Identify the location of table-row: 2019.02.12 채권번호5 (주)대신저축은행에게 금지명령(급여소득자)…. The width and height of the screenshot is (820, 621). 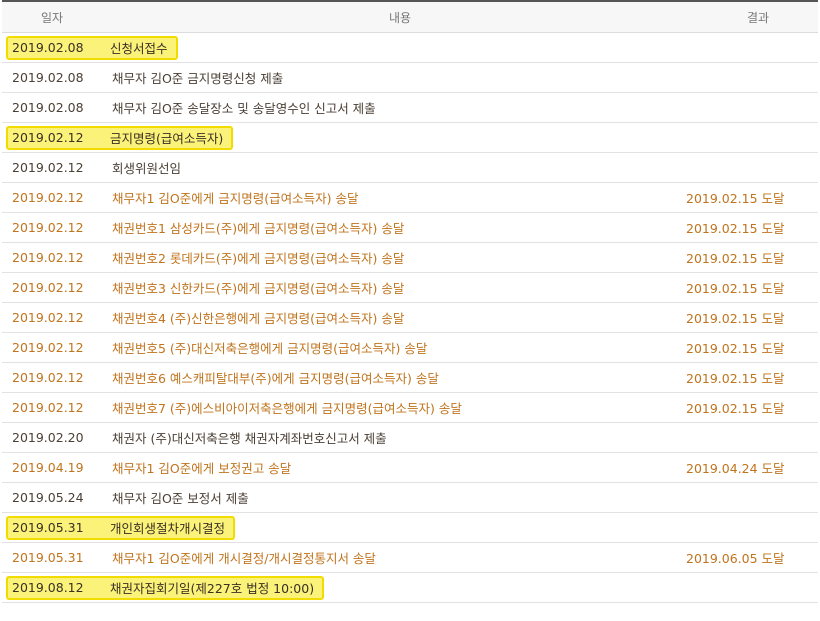
(410, 348).